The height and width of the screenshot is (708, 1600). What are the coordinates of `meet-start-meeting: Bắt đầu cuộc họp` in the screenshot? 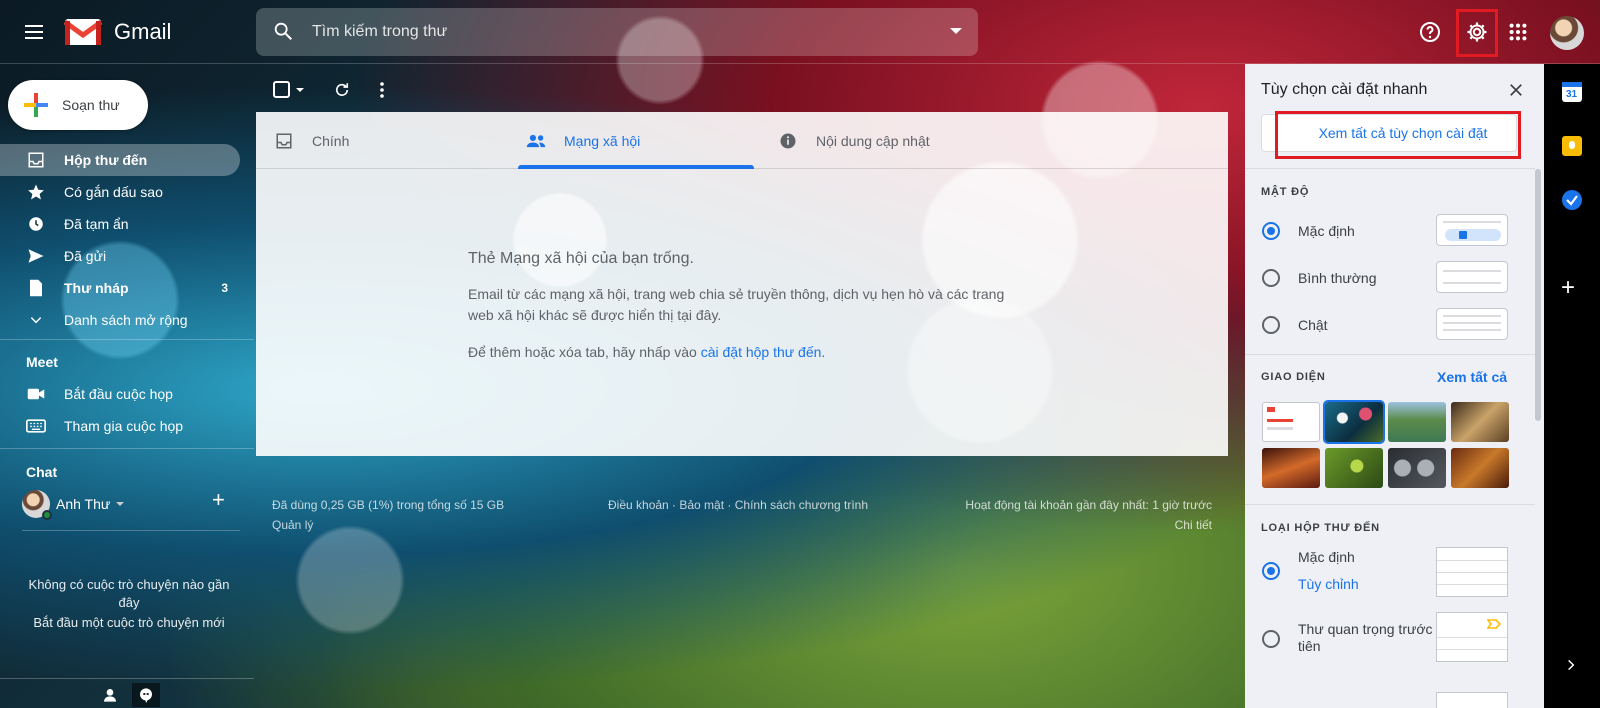 It's located at (120, 394).